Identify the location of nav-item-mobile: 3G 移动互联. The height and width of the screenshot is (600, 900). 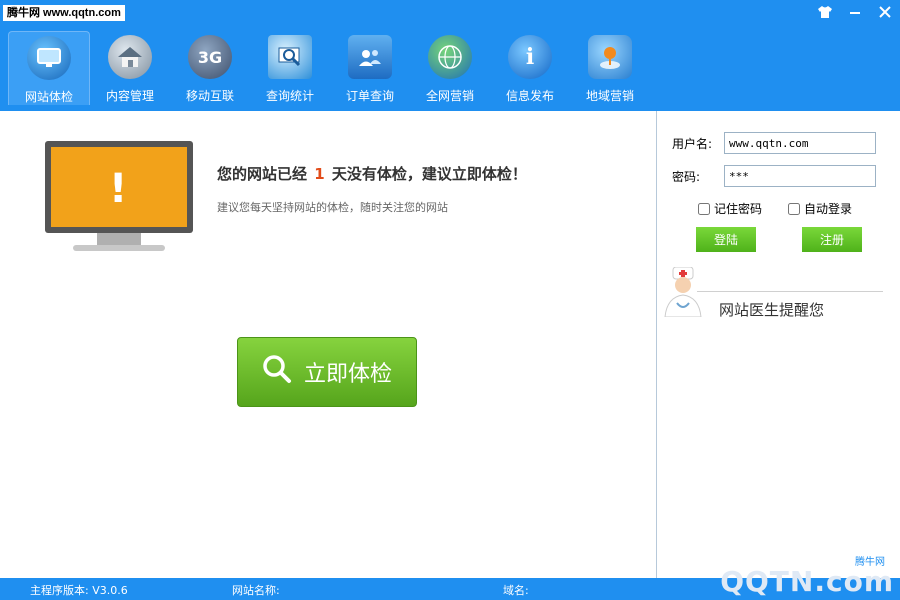
(210, 68).